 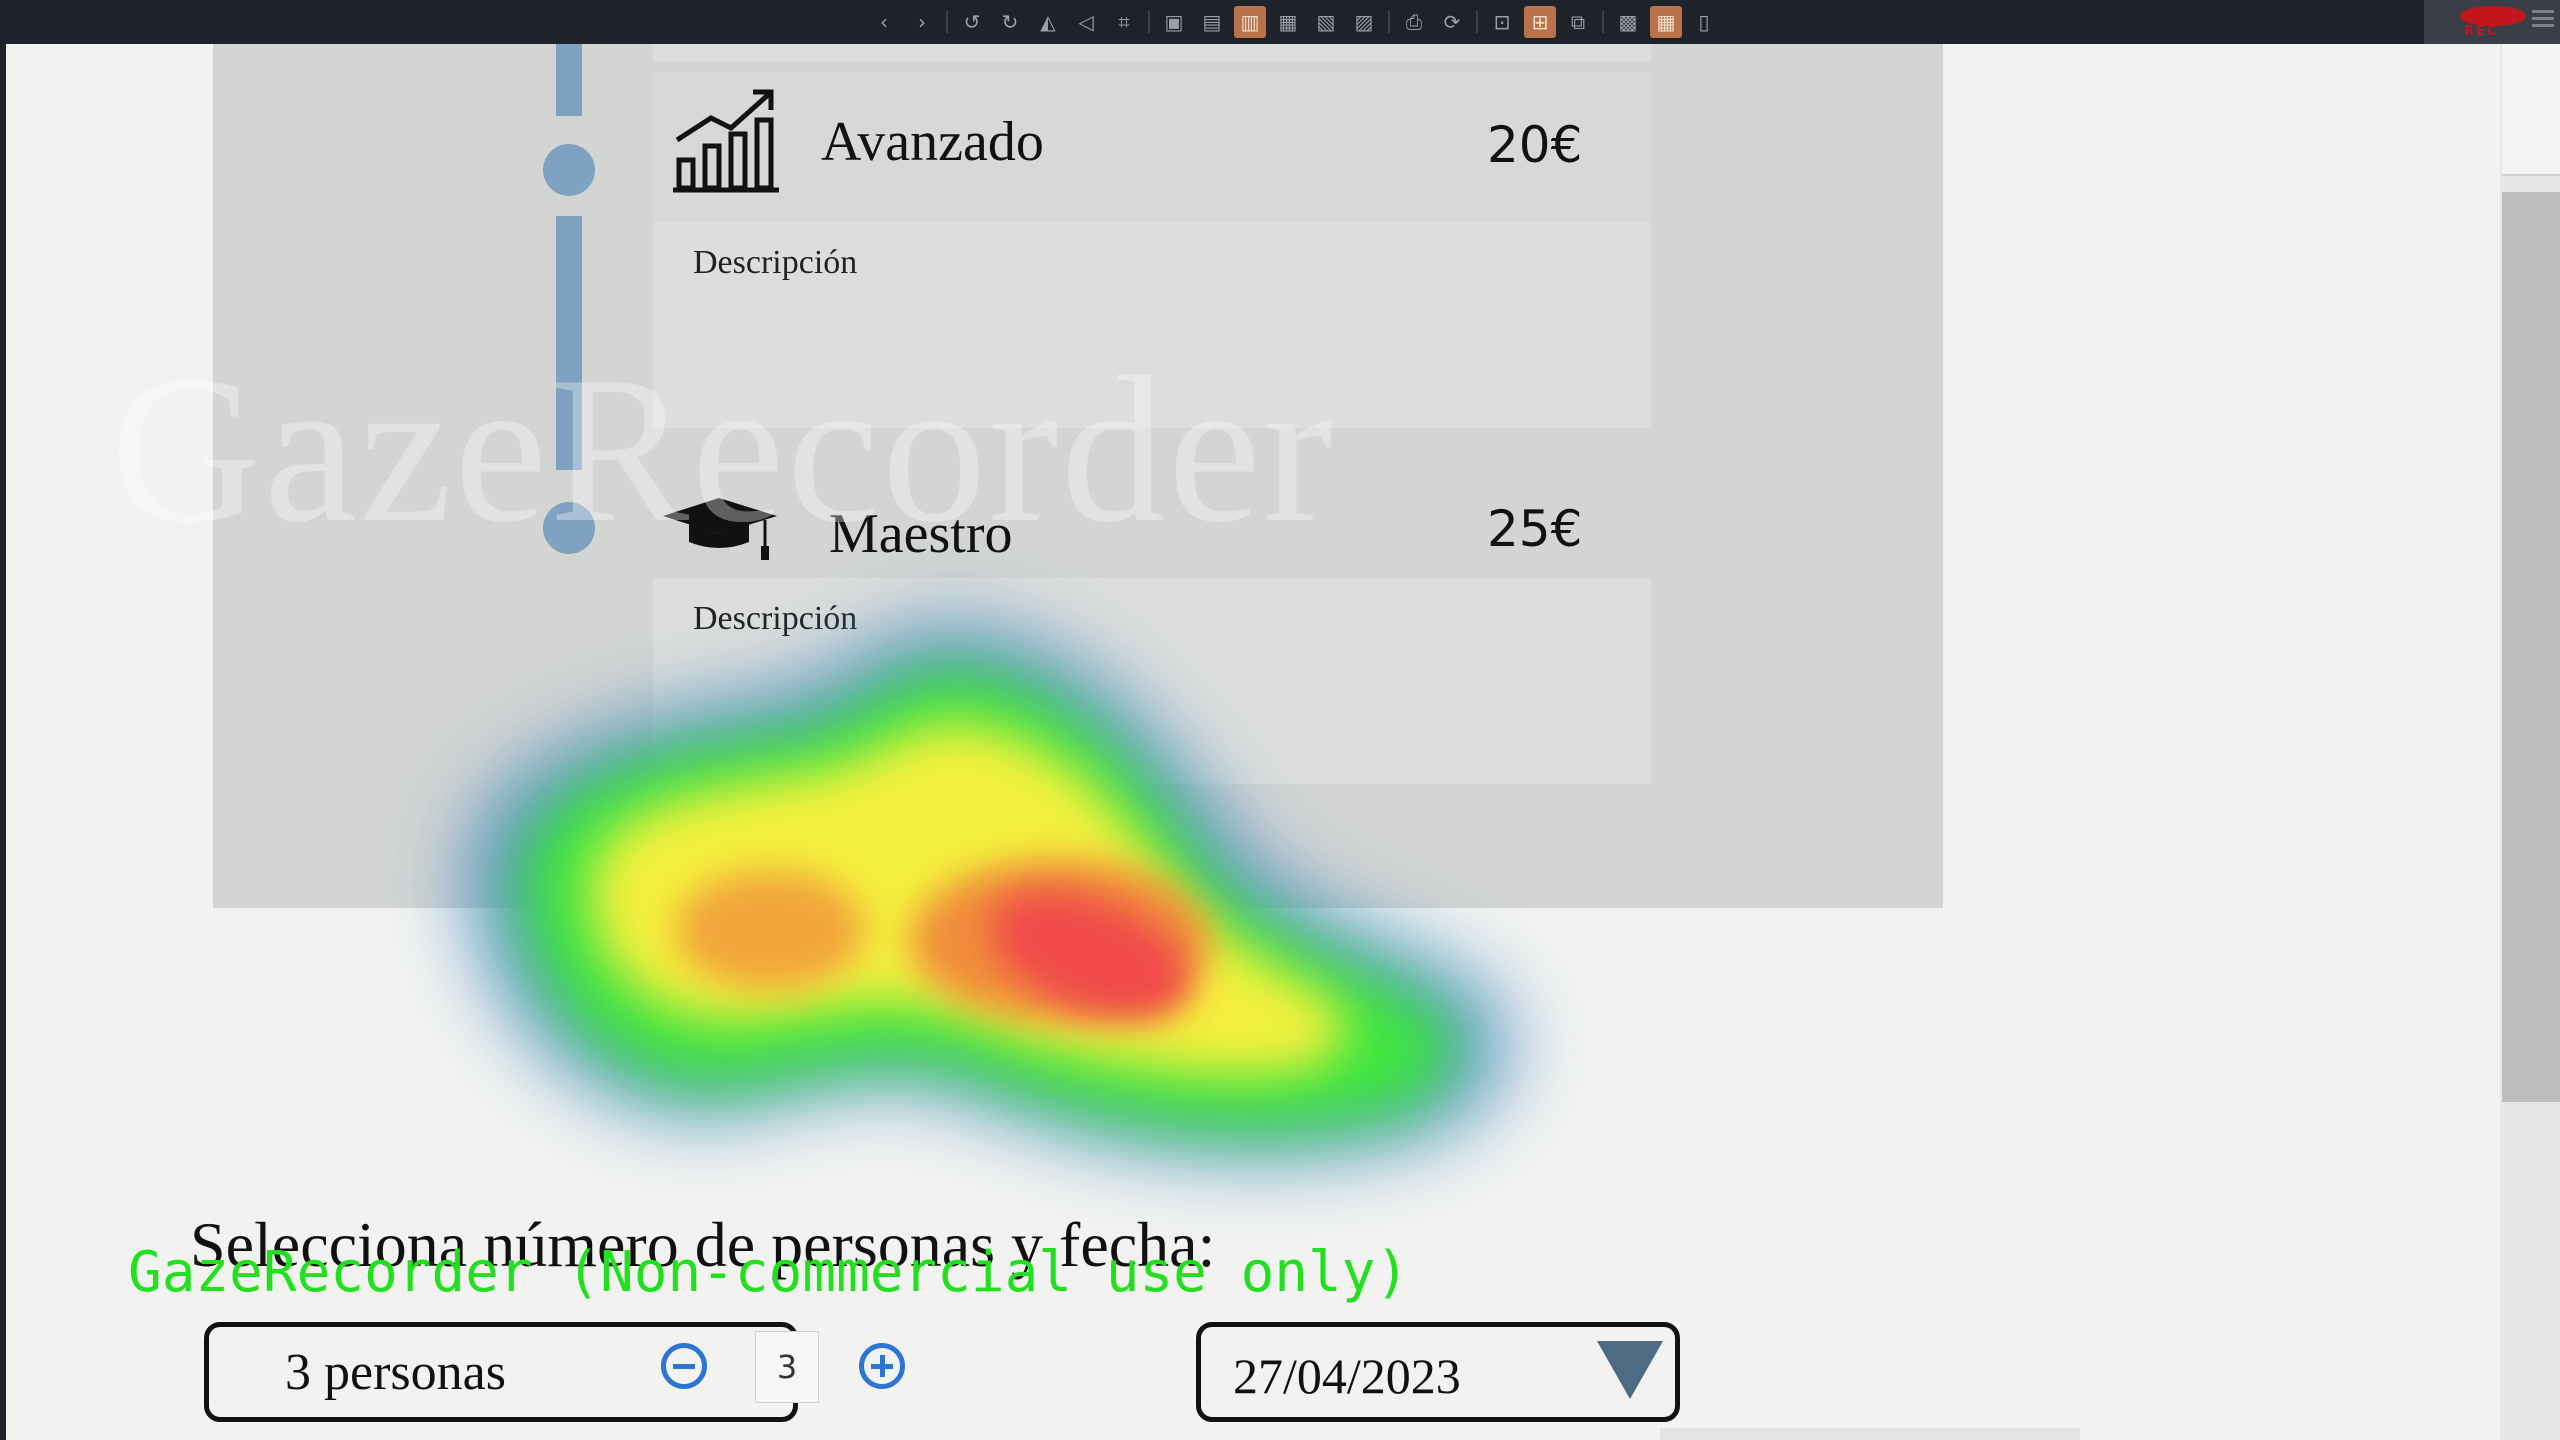 I want to click on bar-chart-growth-icon, so click(x=726, y=141).